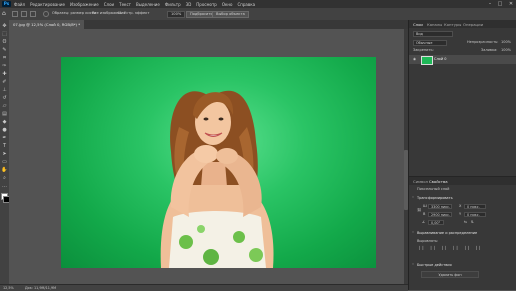 This screenshot has width=516, height=291. What do you see at coordinates (4, 90) in the screenshot?
I see `stamp-icon: ⊥` at bounding box center [4, 90].